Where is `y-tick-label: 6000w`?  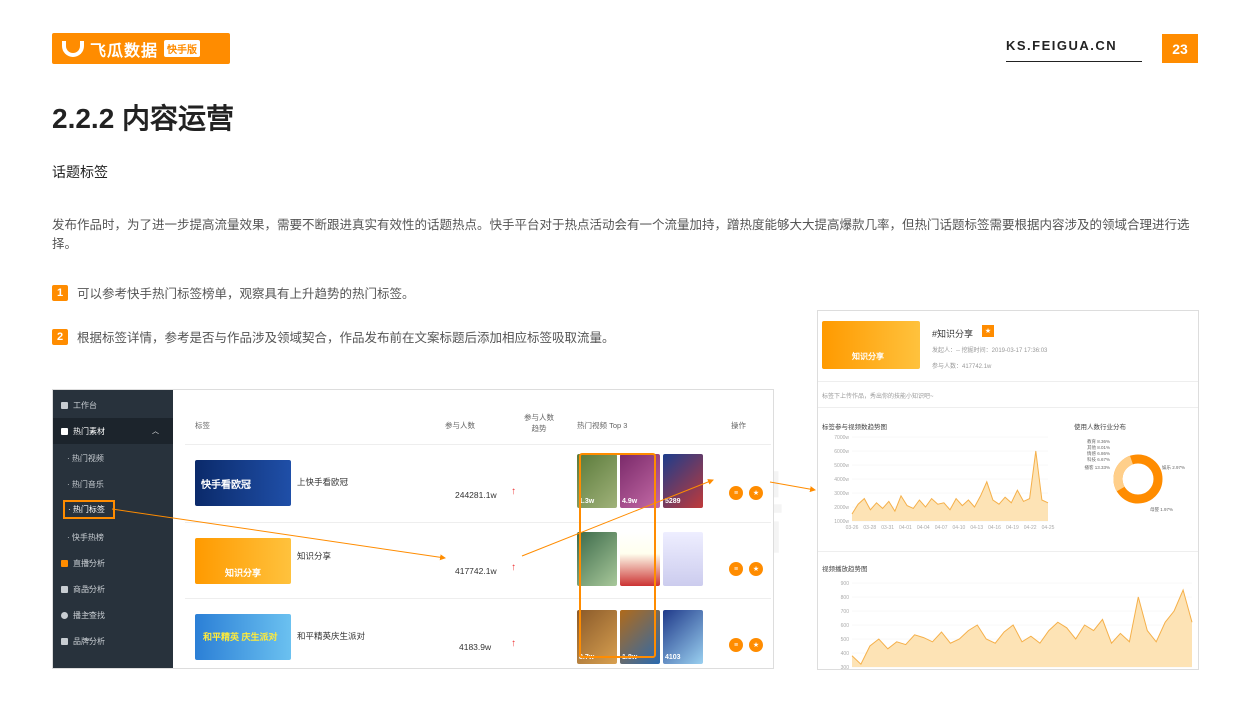 y-tick-label: 6000w is located at coordinates (841, 452).